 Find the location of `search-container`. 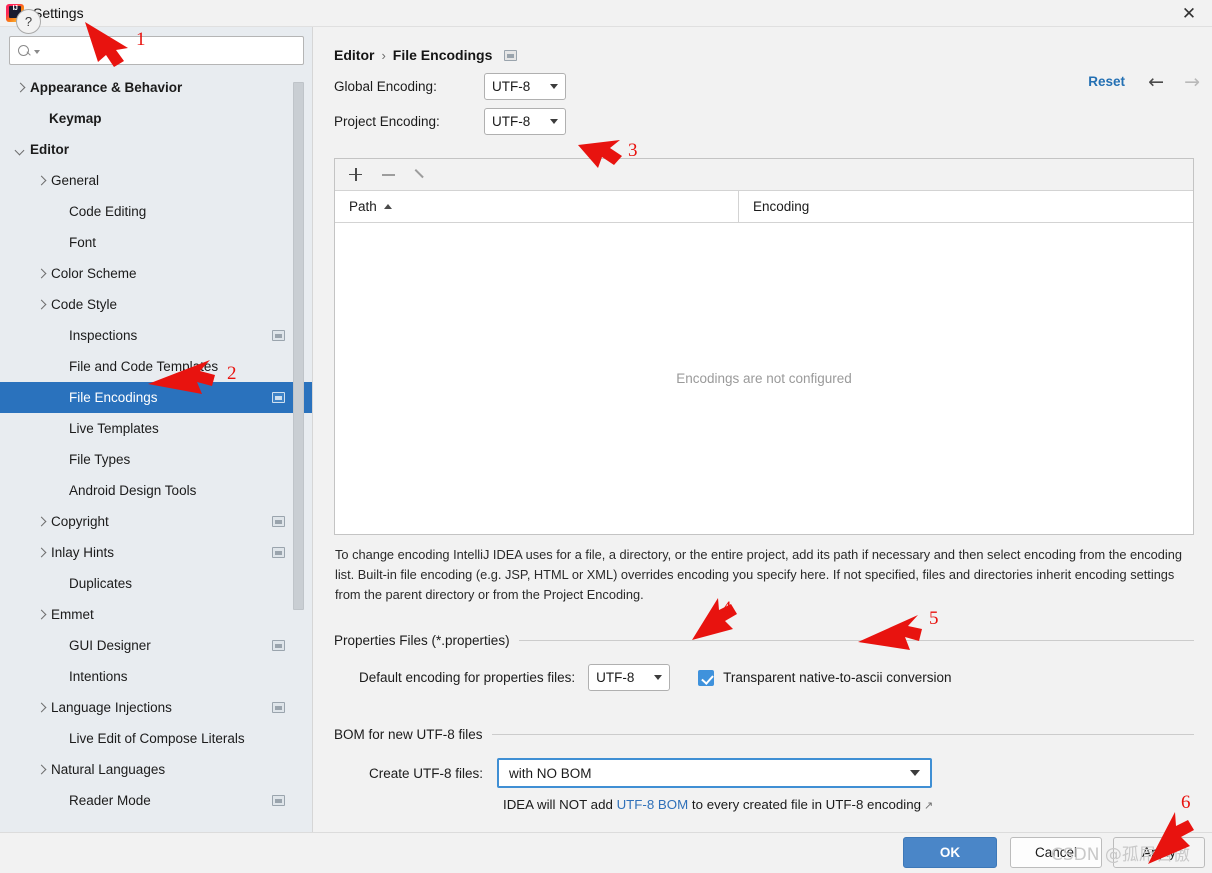

search-container is located at coordinates (156, 46).